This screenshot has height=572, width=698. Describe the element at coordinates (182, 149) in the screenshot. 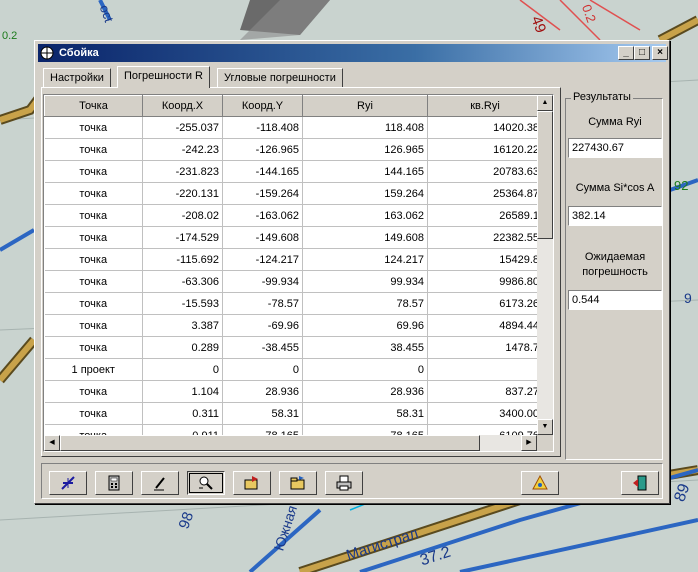

I see `table-cell: -242.23` at that location.